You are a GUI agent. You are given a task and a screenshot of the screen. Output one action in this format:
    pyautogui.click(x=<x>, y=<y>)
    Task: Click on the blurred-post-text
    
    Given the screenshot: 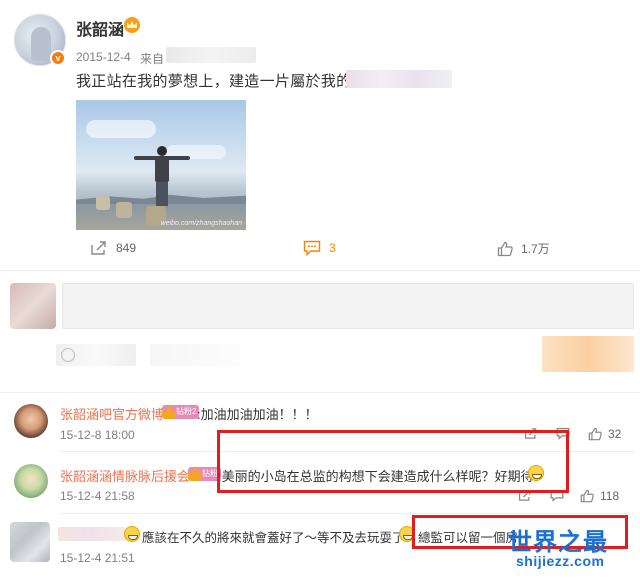 What is the action you would take?
    pyautogui.click(x=399, y=79)
    